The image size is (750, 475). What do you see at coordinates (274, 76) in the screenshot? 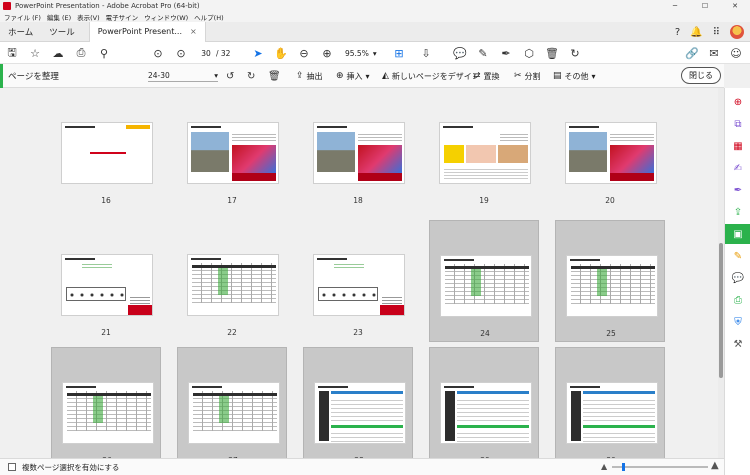
I see `delete-pages-icon: 🗑` at bounding box center [274, 76].